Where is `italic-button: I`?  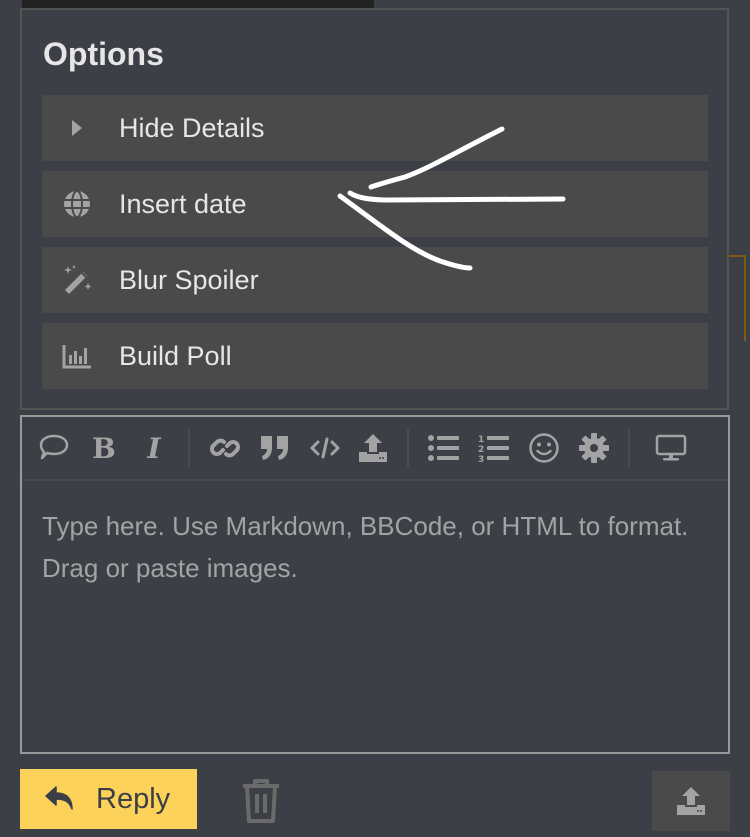
italic-button: I is located at coordinates (154, 448).